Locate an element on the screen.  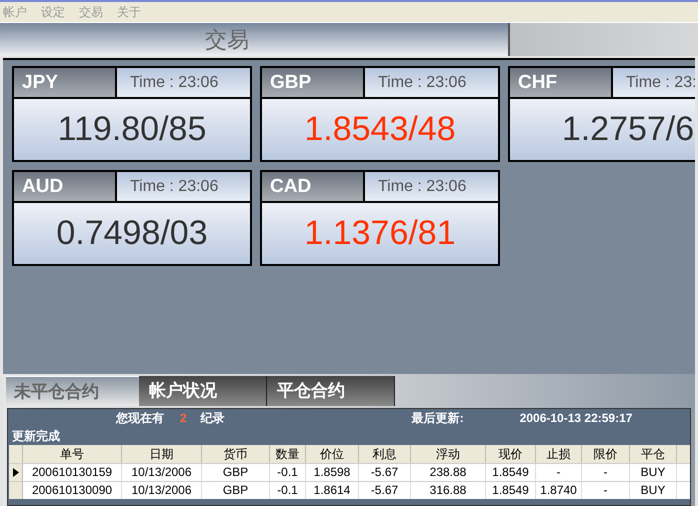
table-cell: 1.8740 is located at coordinates (559, 490).